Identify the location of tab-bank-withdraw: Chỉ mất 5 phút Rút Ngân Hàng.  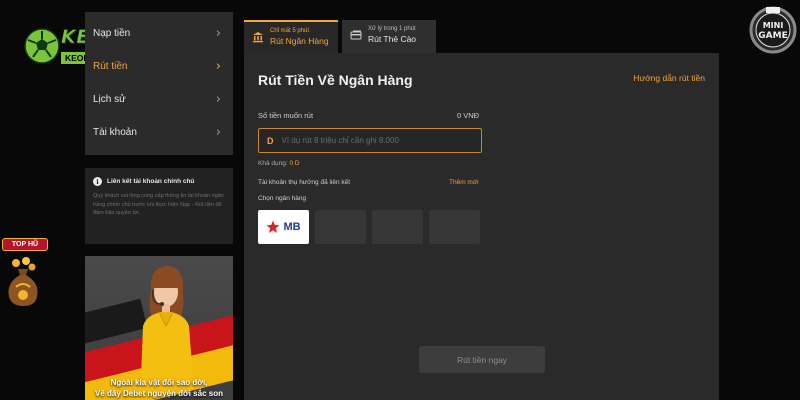
(291, 36).